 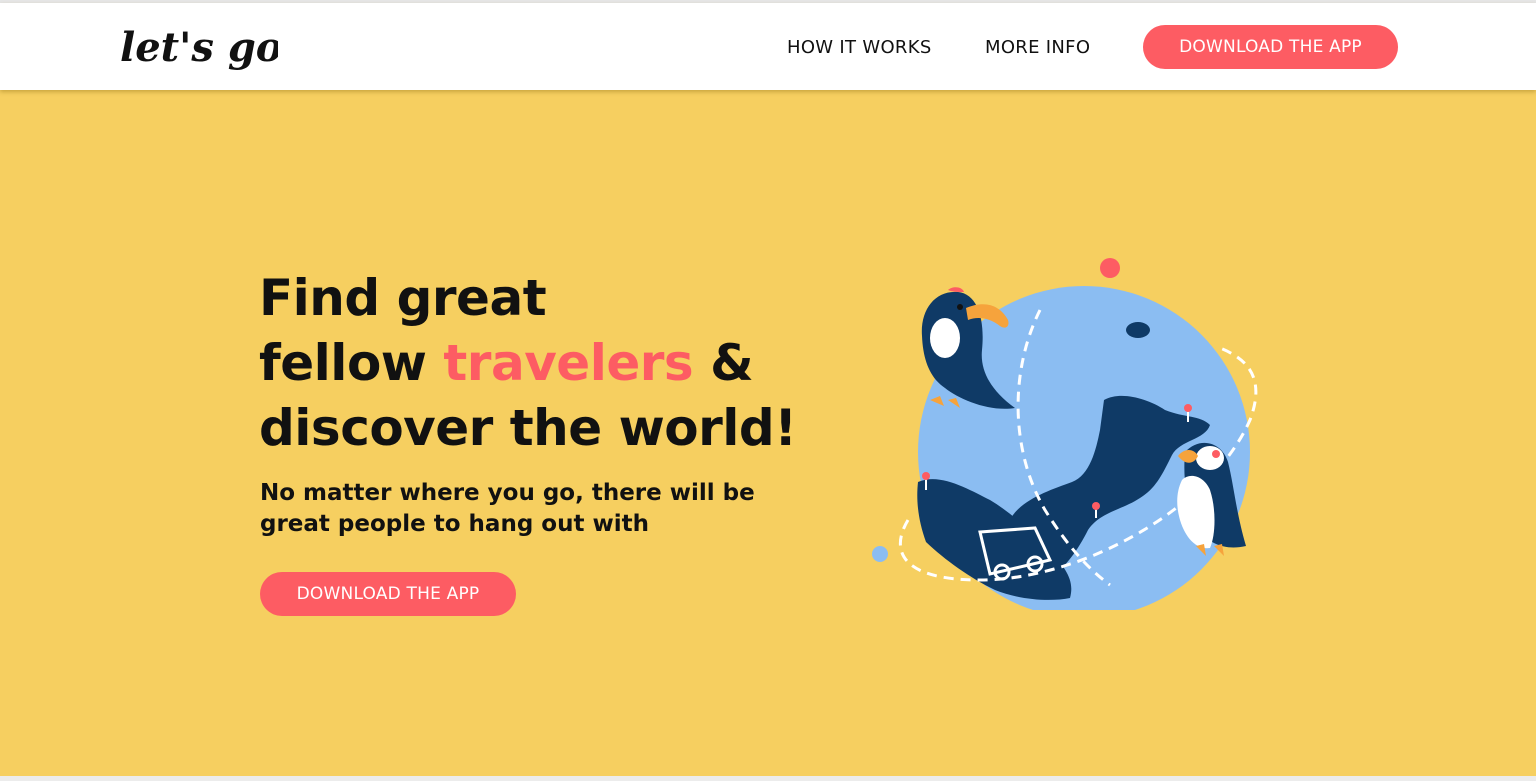 I want to click on nav-download-app-button: DOWNLOAD THE APP, so click(x=1270, y=47).